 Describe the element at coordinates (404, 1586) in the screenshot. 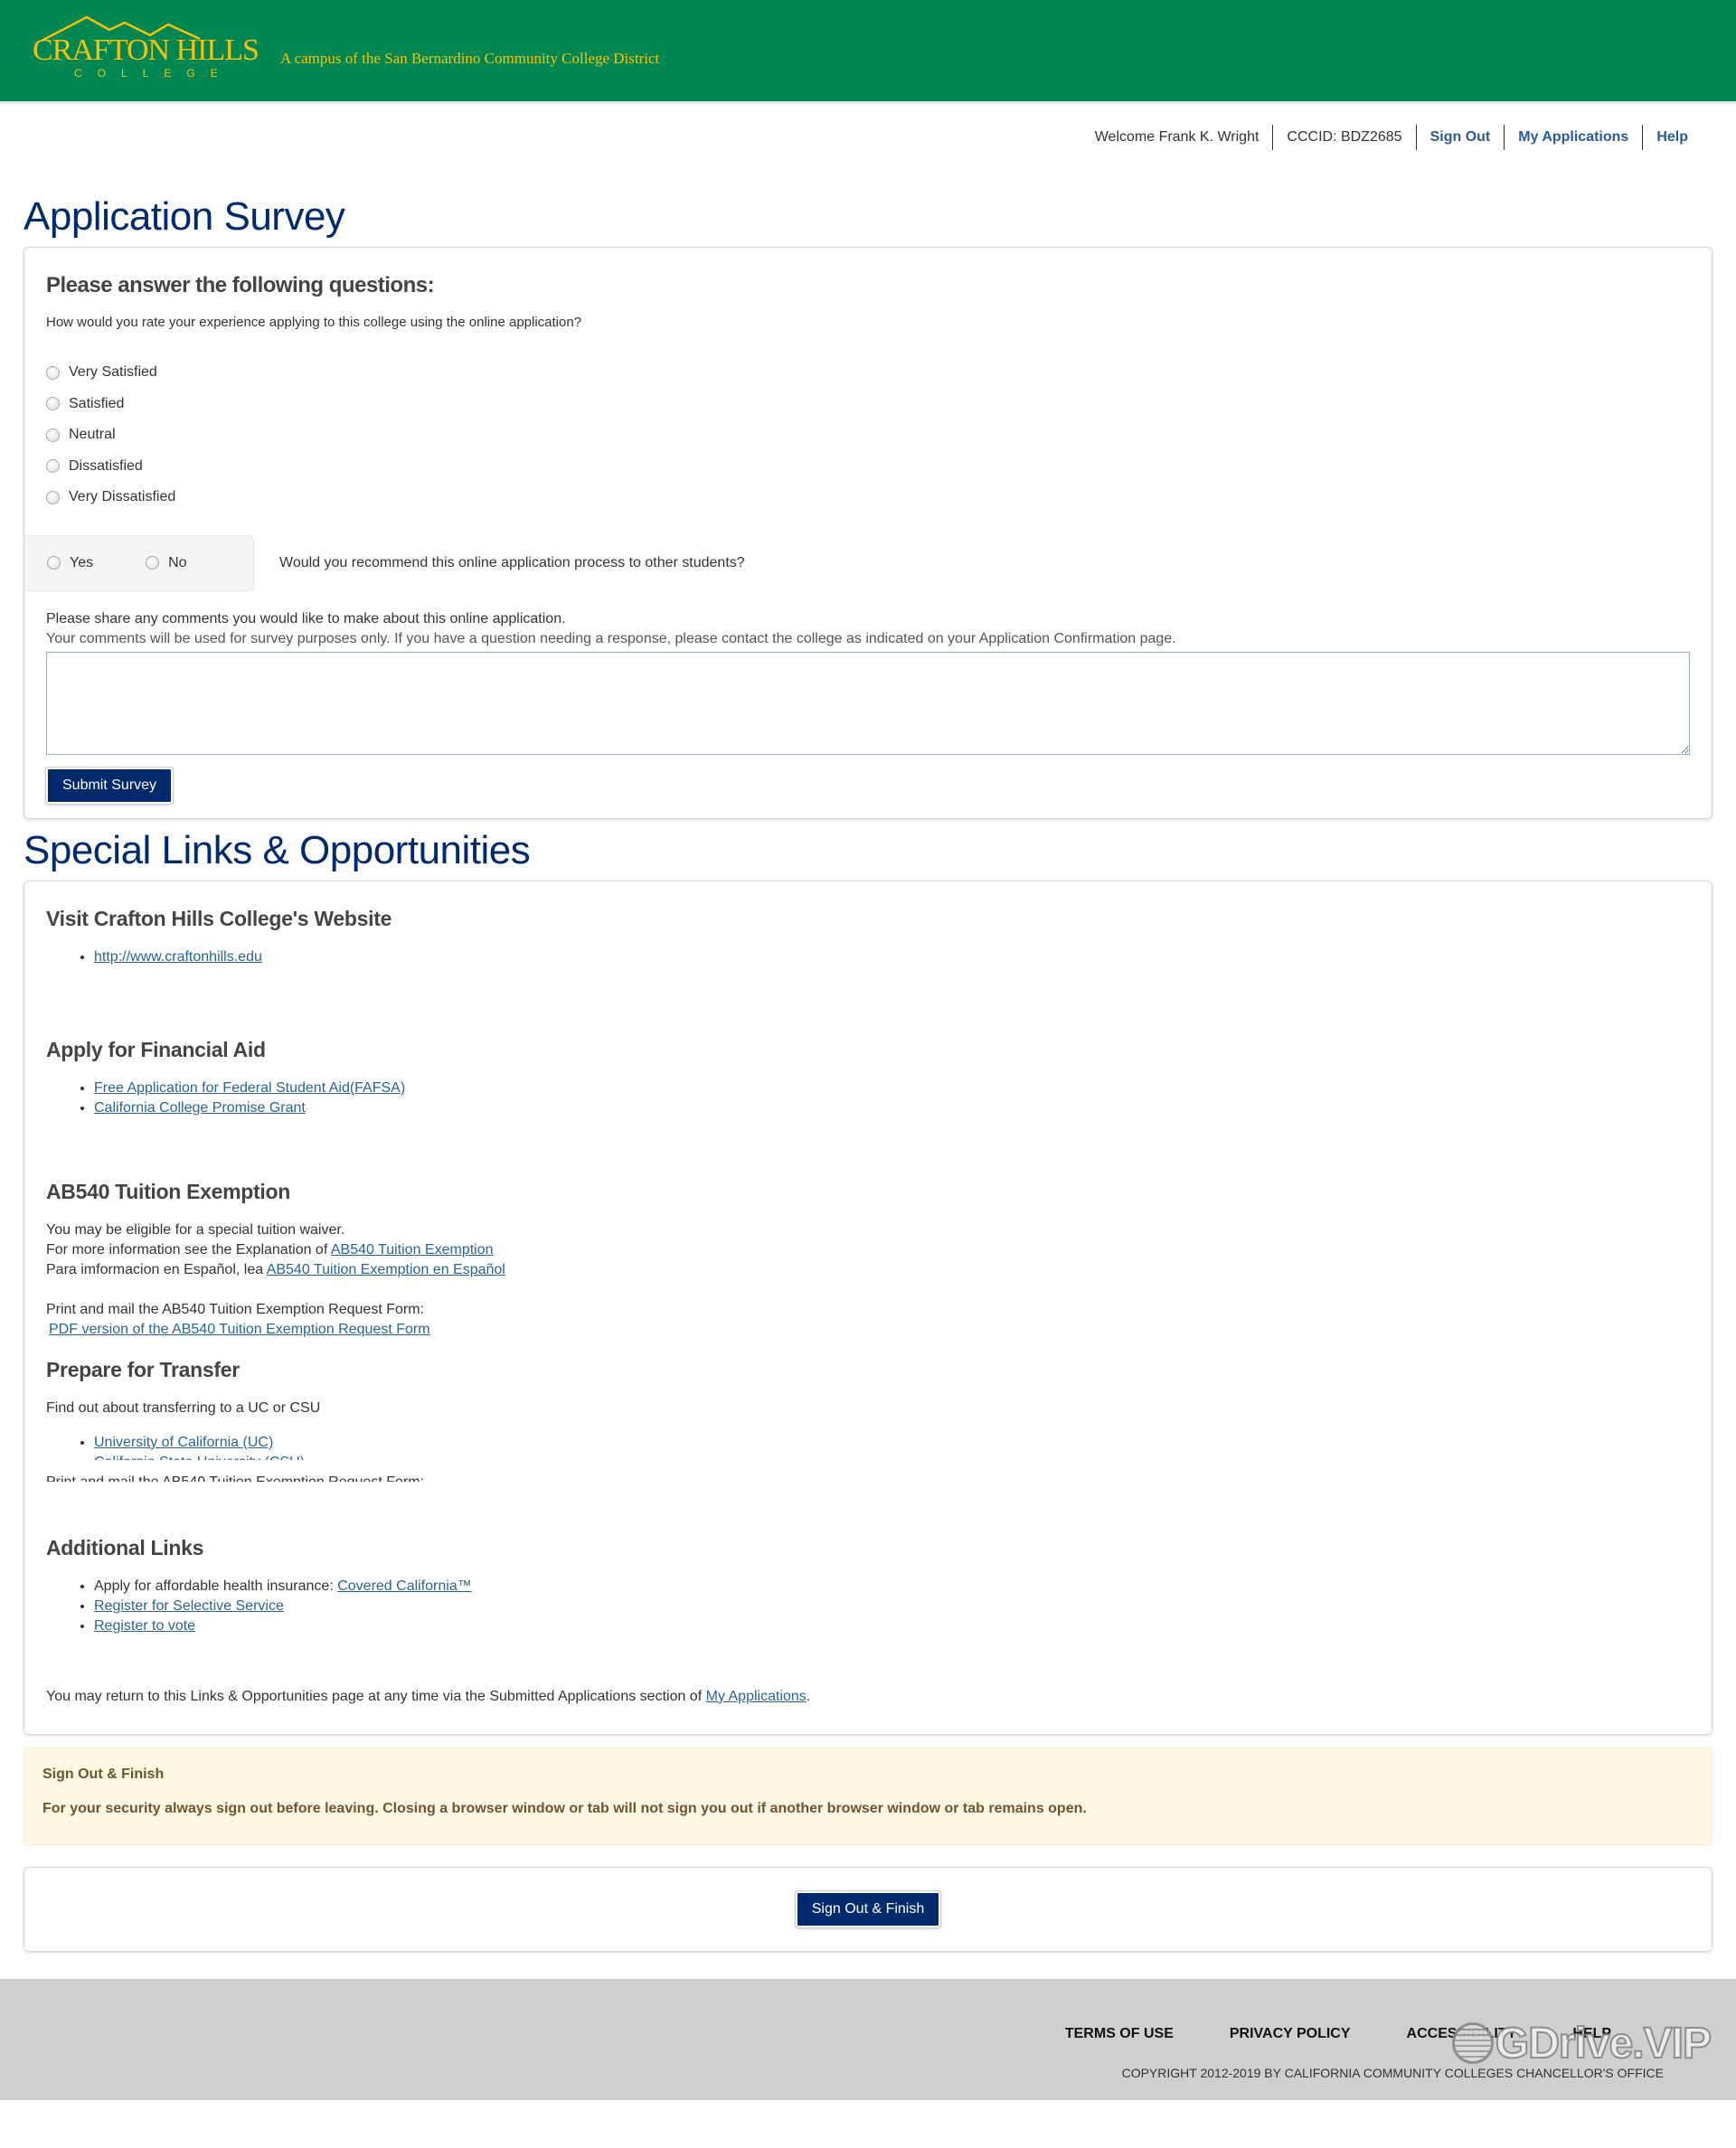

I see `covered-california-link: Covered California™` at that location.